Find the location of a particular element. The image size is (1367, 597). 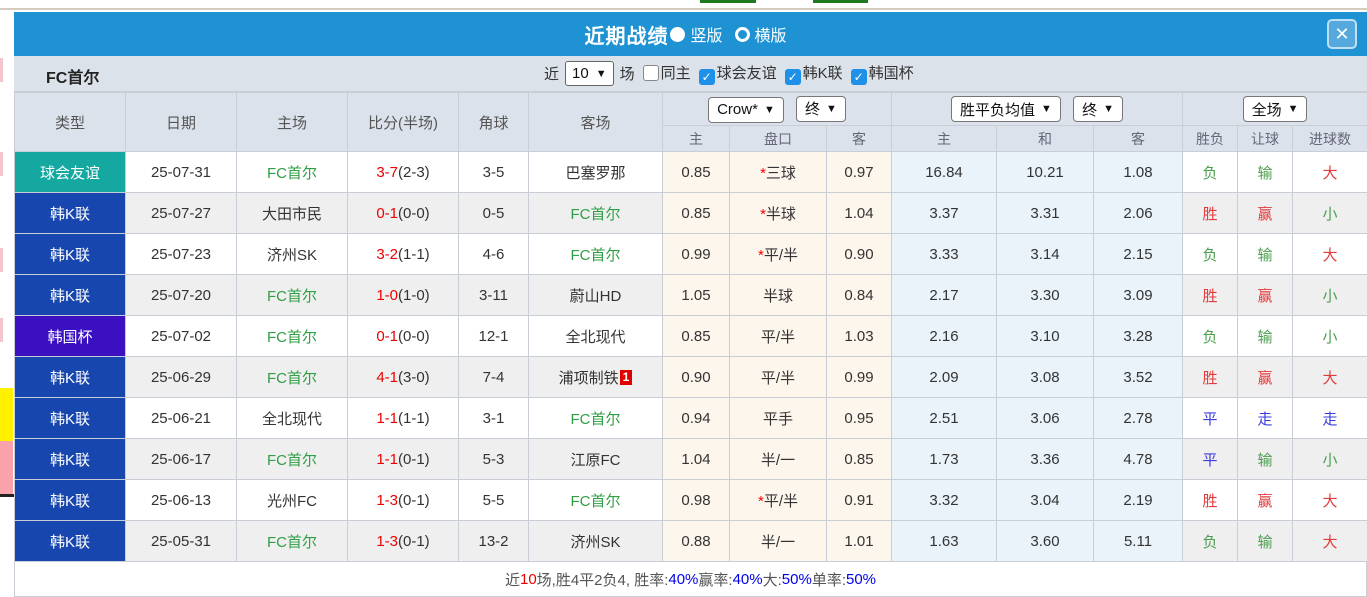

europe-home-odds: 3.33 is located at coordinates (944, 254).